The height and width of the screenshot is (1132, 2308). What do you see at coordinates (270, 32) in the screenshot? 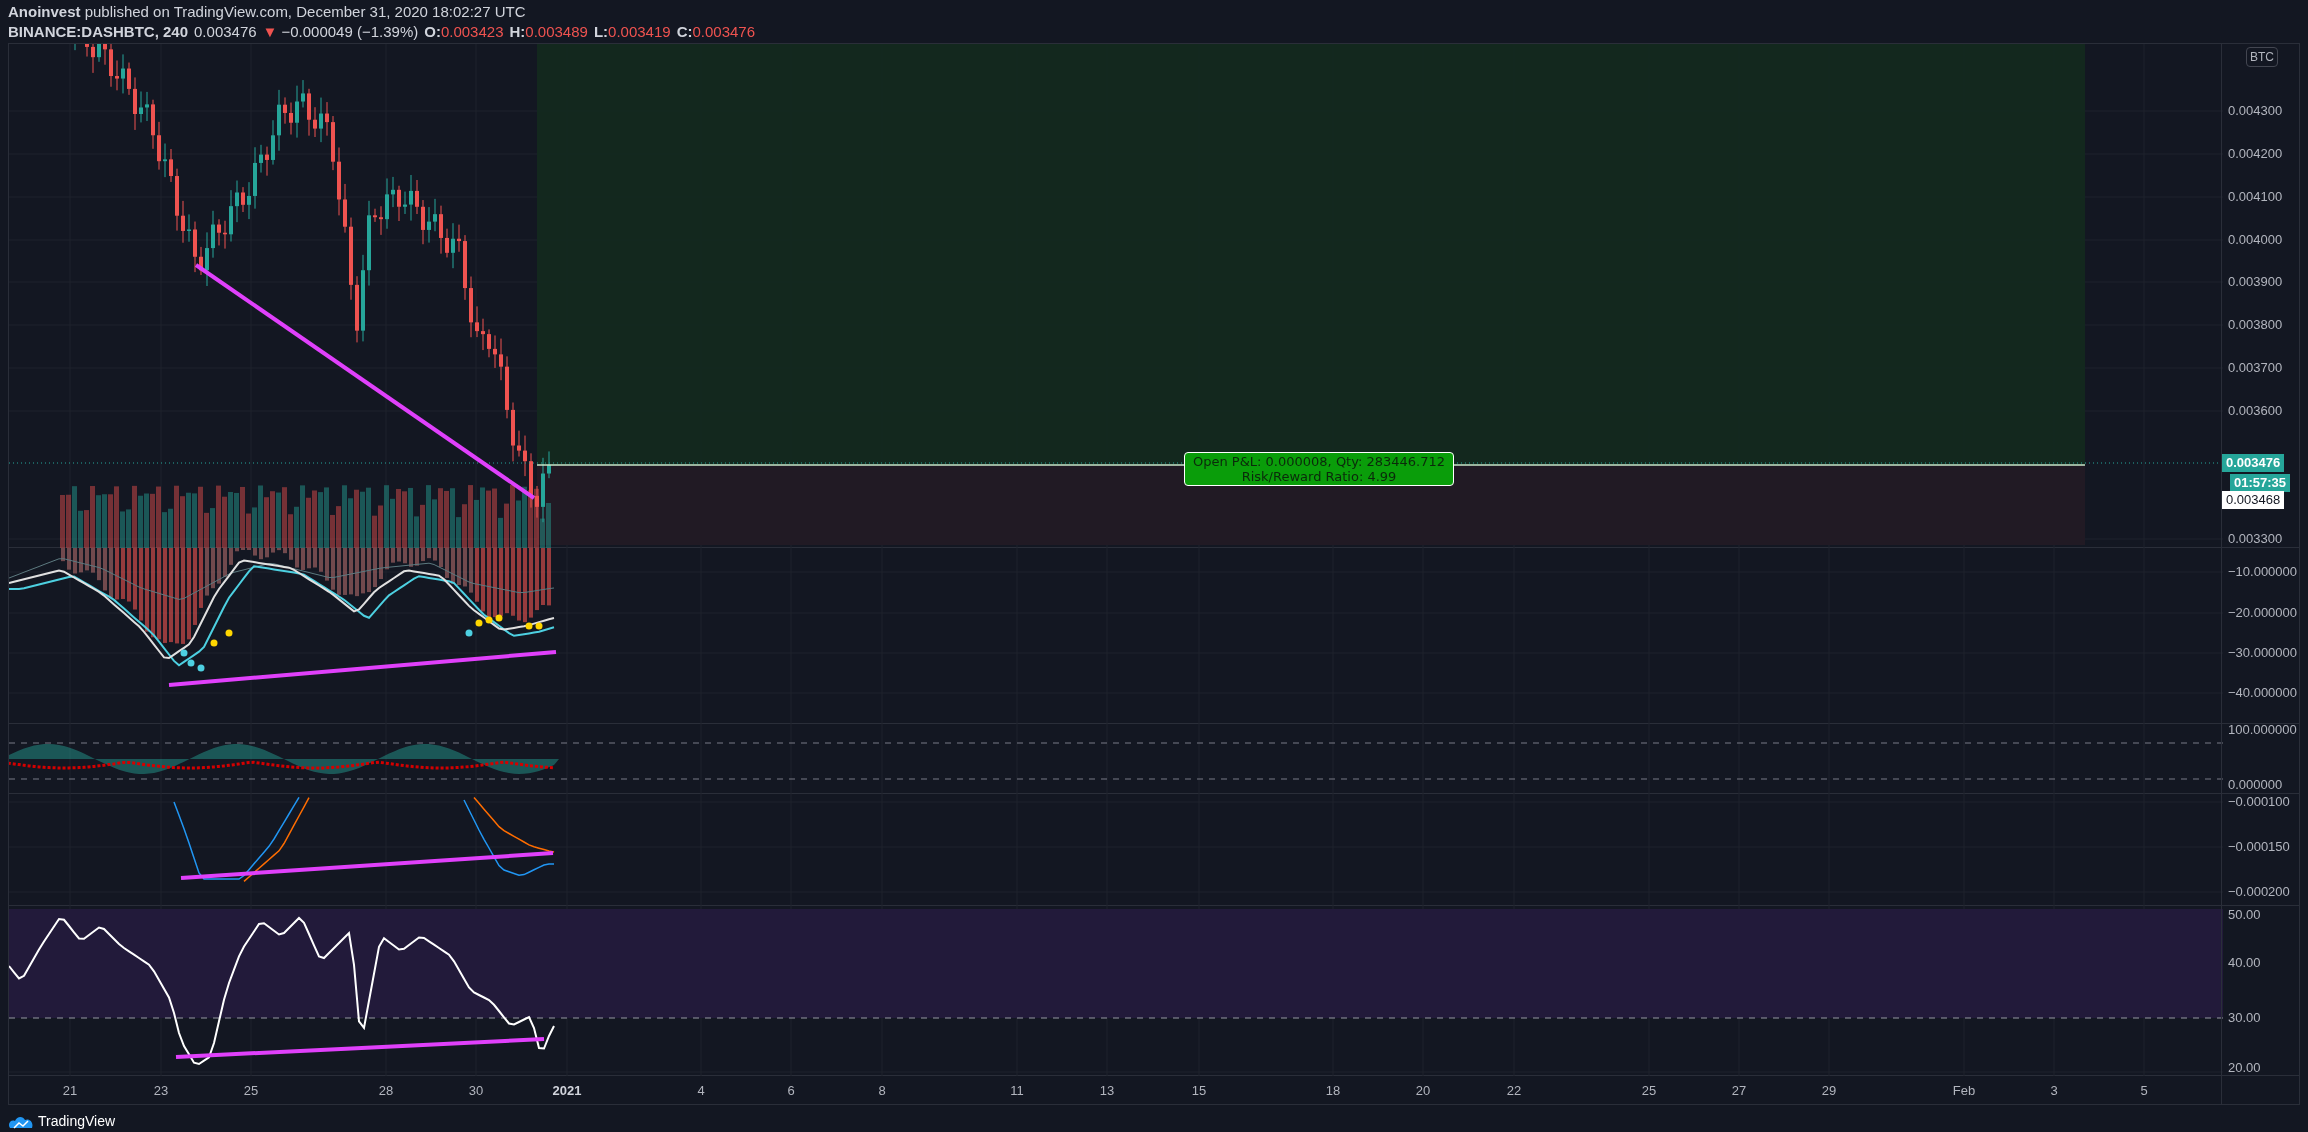
I see `direction-marker: ▼` at bounding box center [270, 32].